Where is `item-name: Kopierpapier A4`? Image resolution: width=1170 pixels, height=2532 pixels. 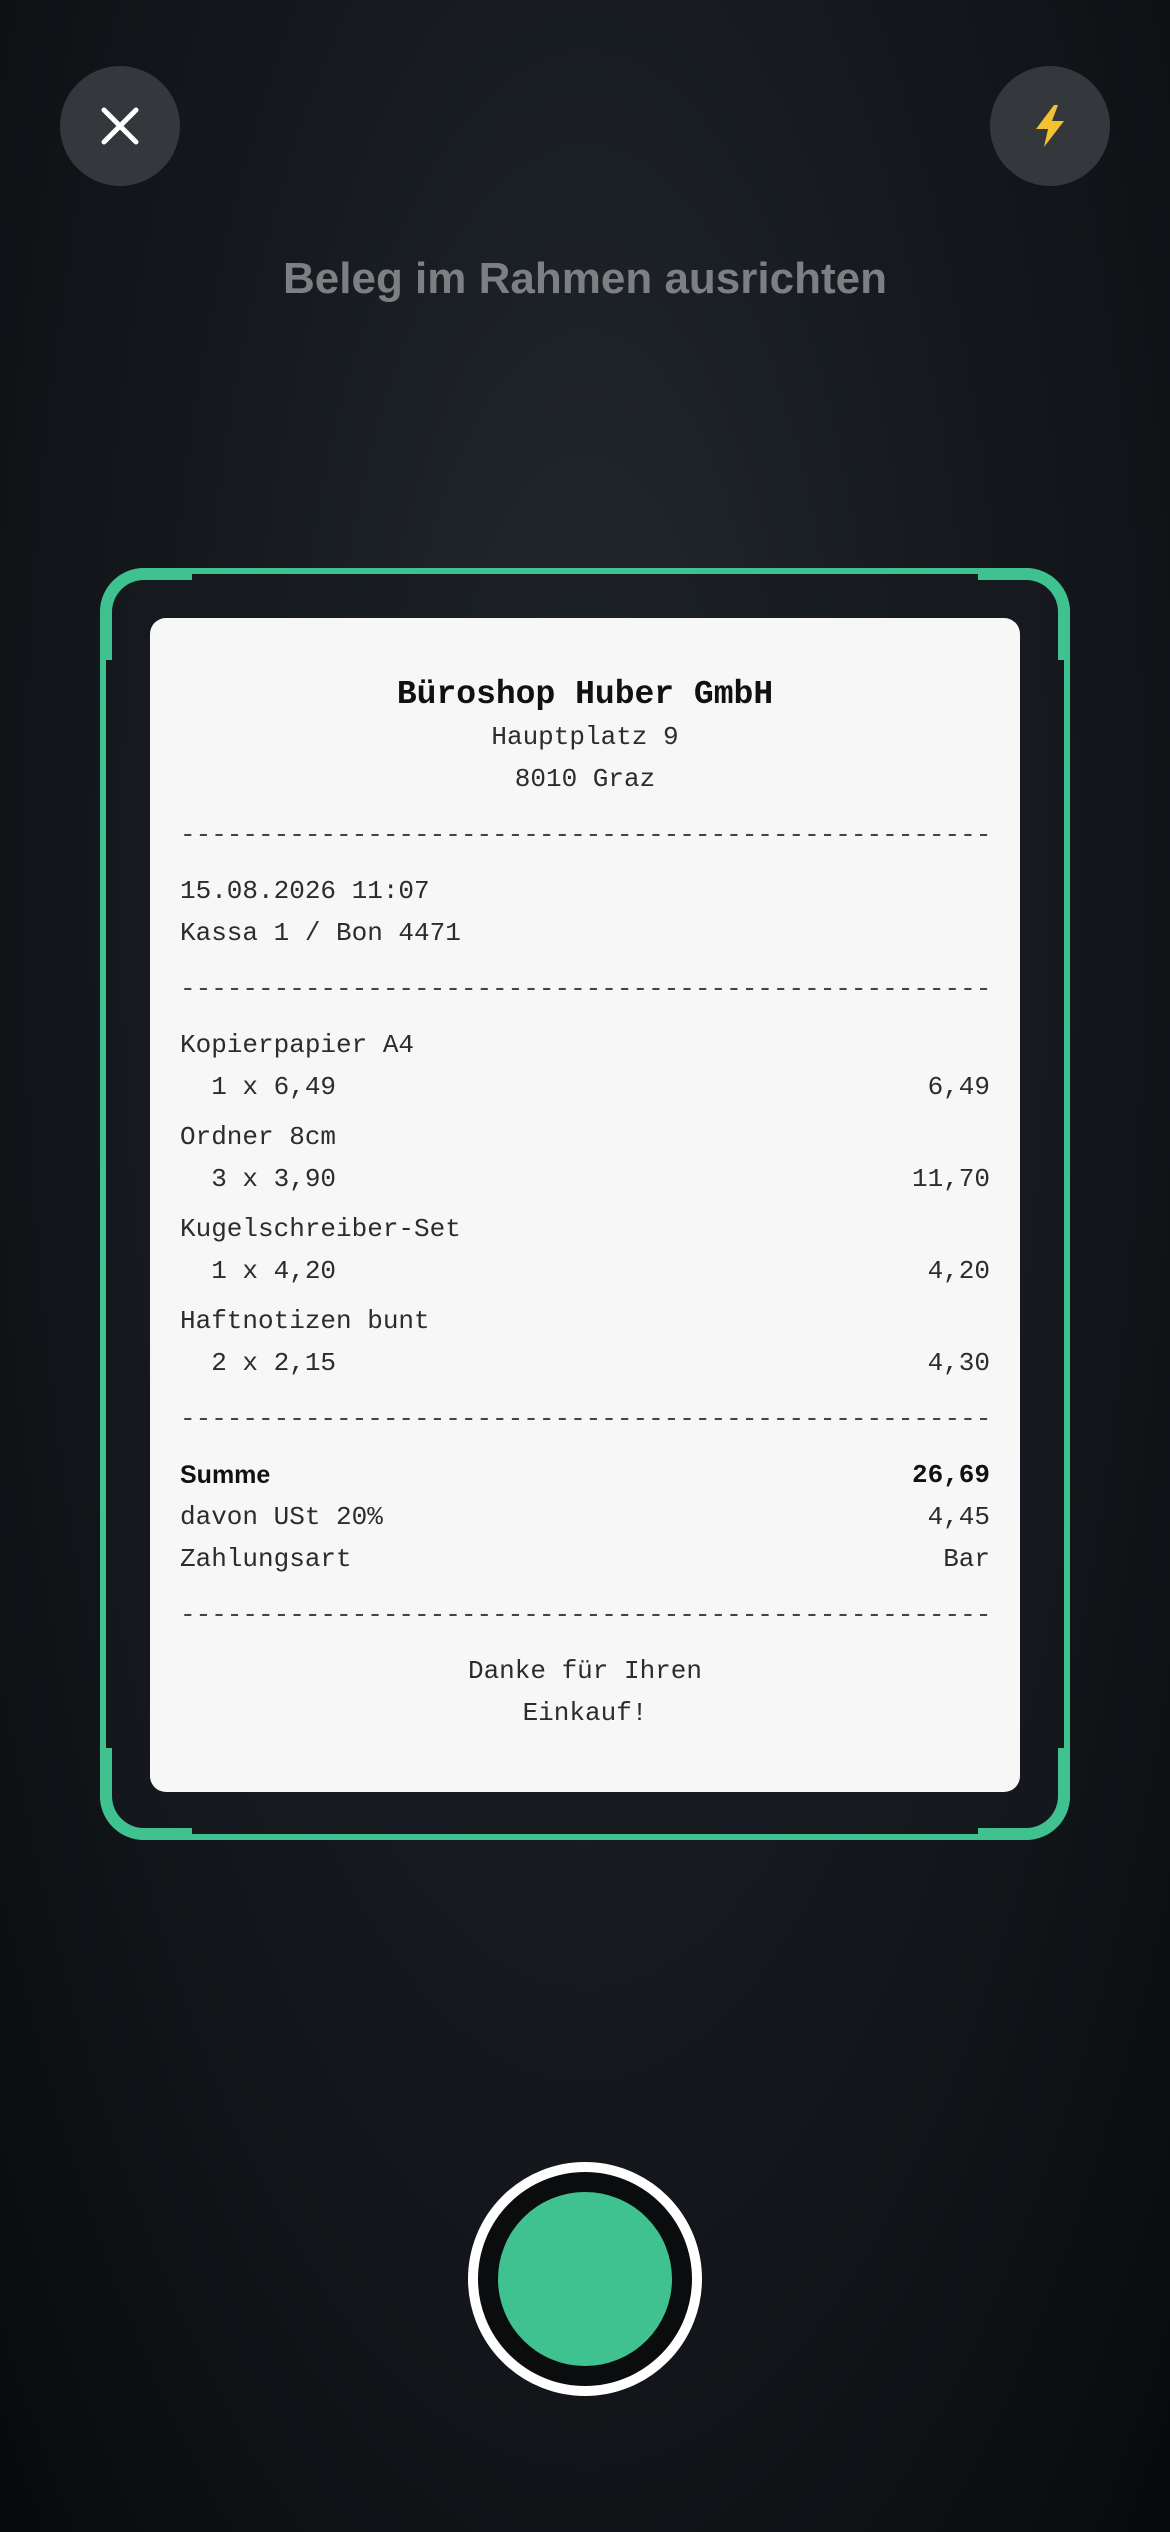
item-name: Kopierpapier A4 is located at coordinates (297, 1045).